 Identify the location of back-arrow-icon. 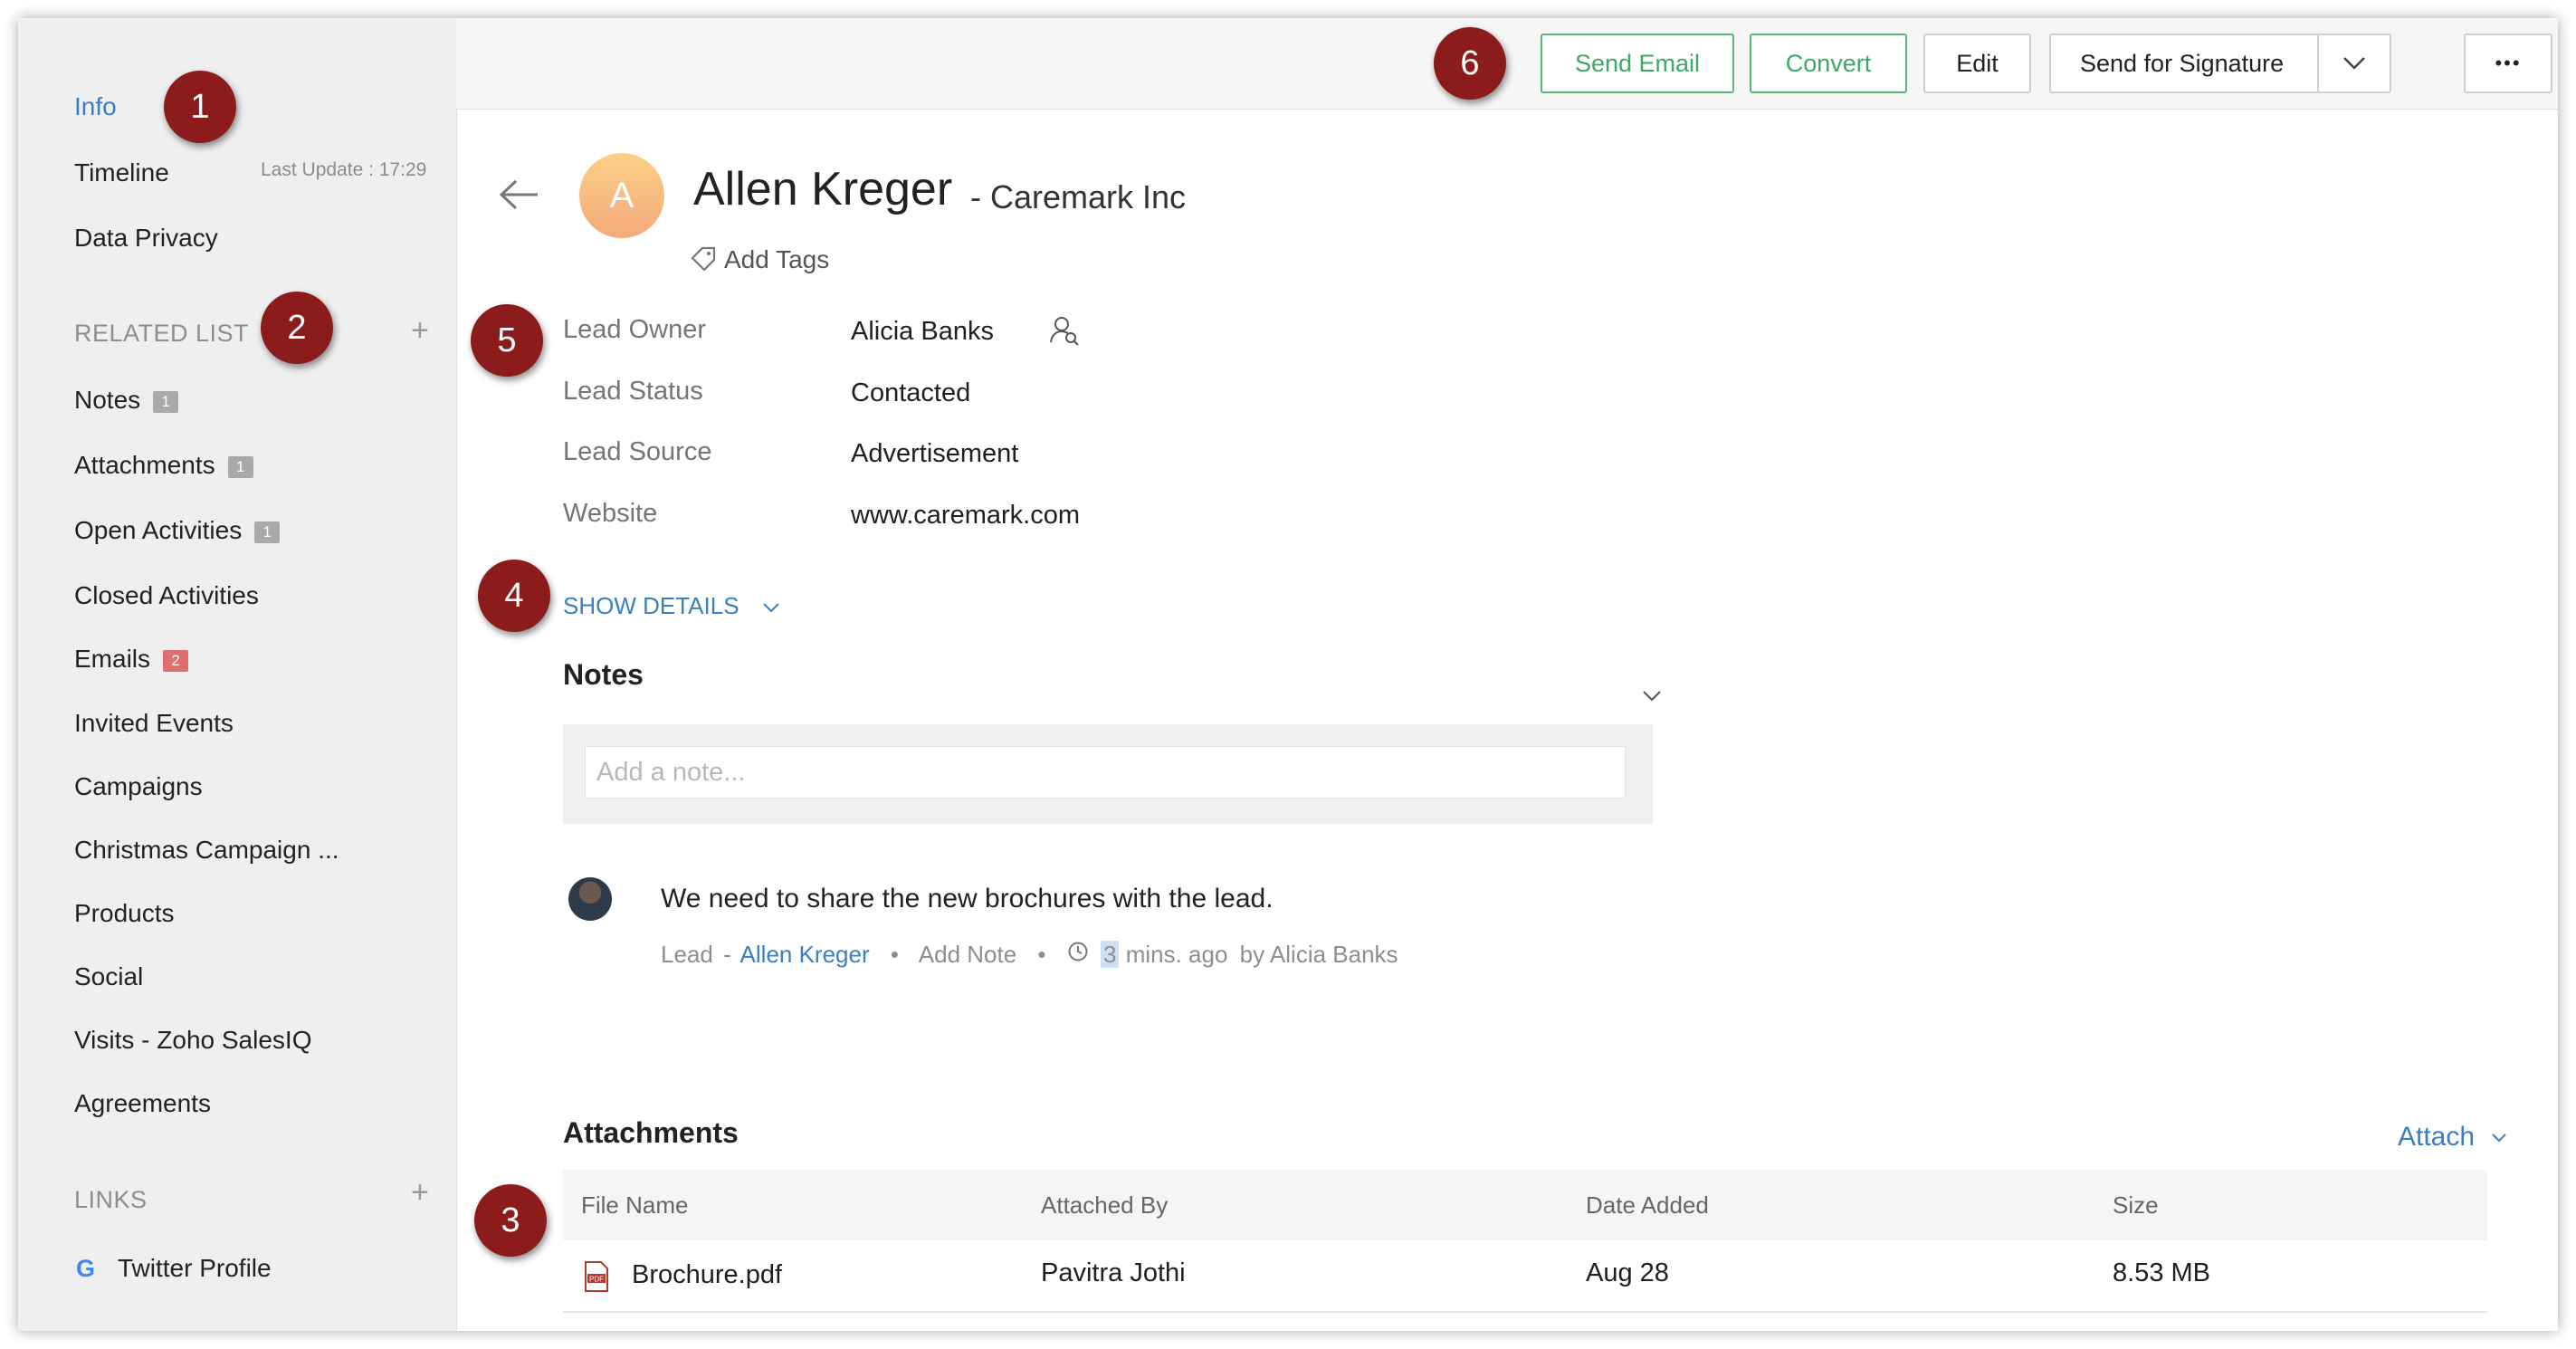
(519, 194).